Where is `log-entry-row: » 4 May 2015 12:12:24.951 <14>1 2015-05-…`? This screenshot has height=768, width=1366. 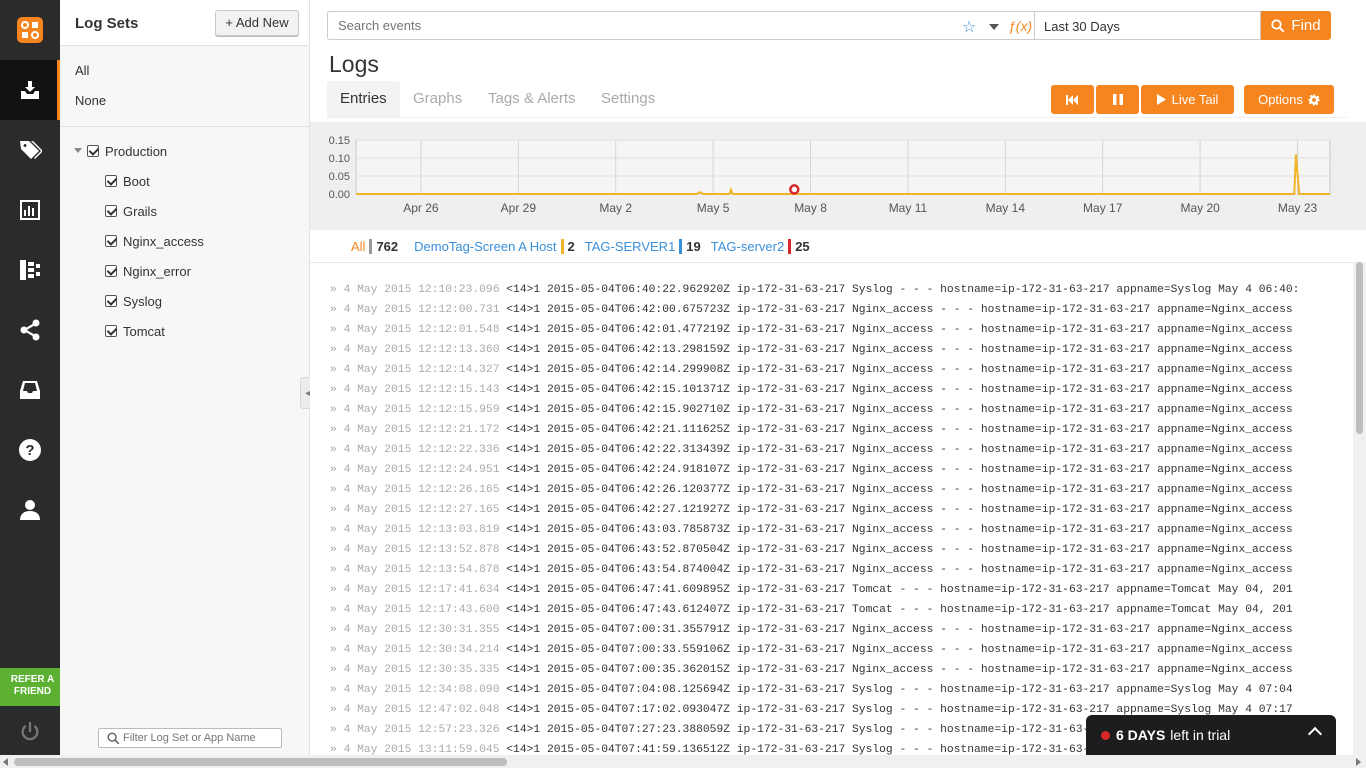 log-entry-row: » 4 May 2015 12:12:24.951 <14>1 2015-05-… is located at coordinates (811, 470).